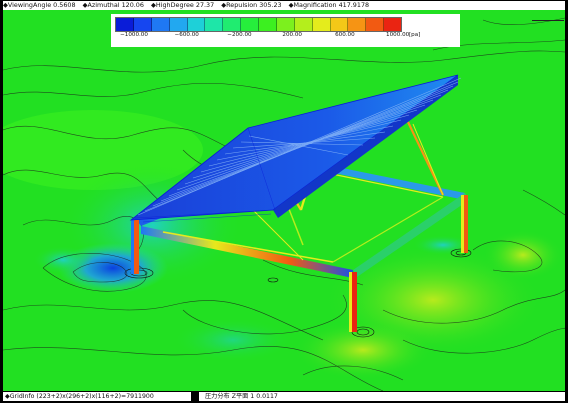  Describe the element at coordinates (182, 5) in the screenshot. I see `high-degree-readout: ◆HighDegree 27.37` at that location.